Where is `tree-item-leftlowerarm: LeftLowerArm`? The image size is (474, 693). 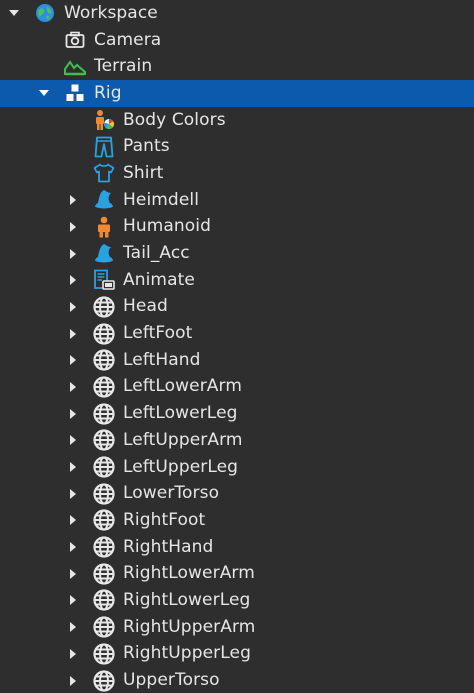
tree-item-leftlowerarm: LeftLowerArm is located at coordinates (237, 387).